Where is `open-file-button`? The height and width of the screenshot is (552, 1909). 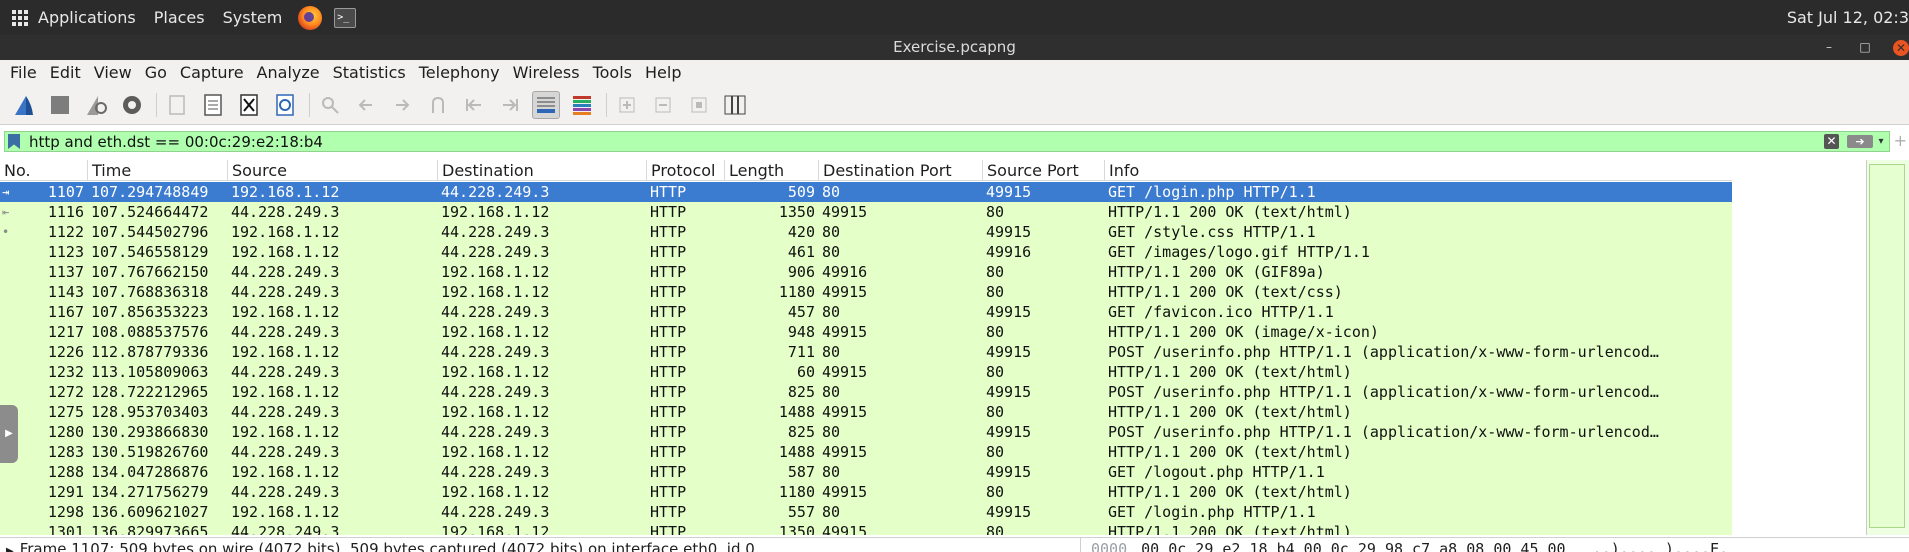
open-file-button is located at coordinates (177, 105).